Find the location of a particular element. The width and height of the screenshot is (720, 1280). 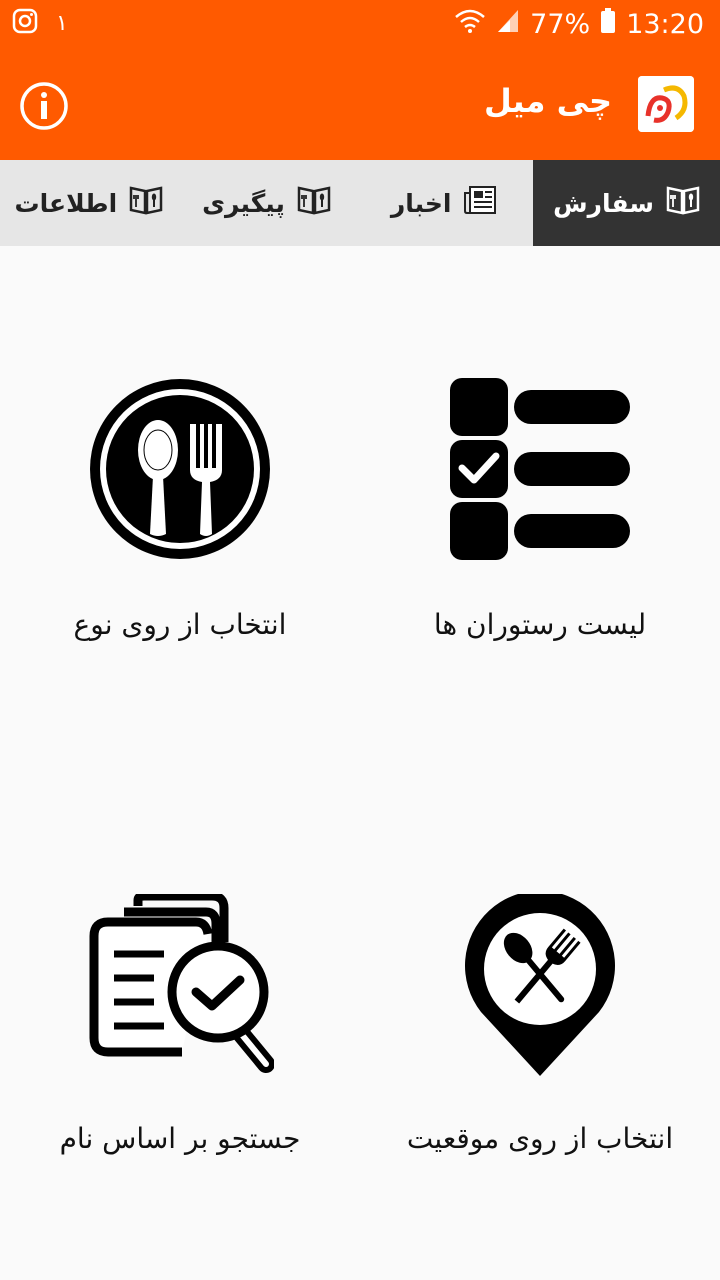

tab-info: اطلاعات is located at coordinates (89, 203).